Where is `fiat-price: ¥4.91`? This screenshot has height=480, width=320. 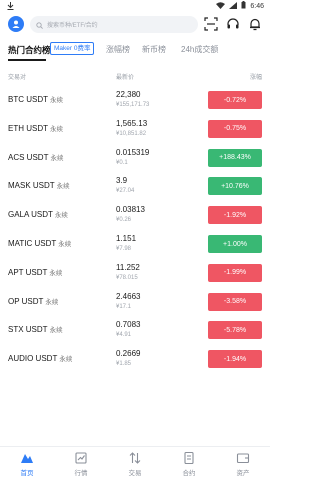
fiat-price: ¥4.91 is located at coordinates (124, 335).